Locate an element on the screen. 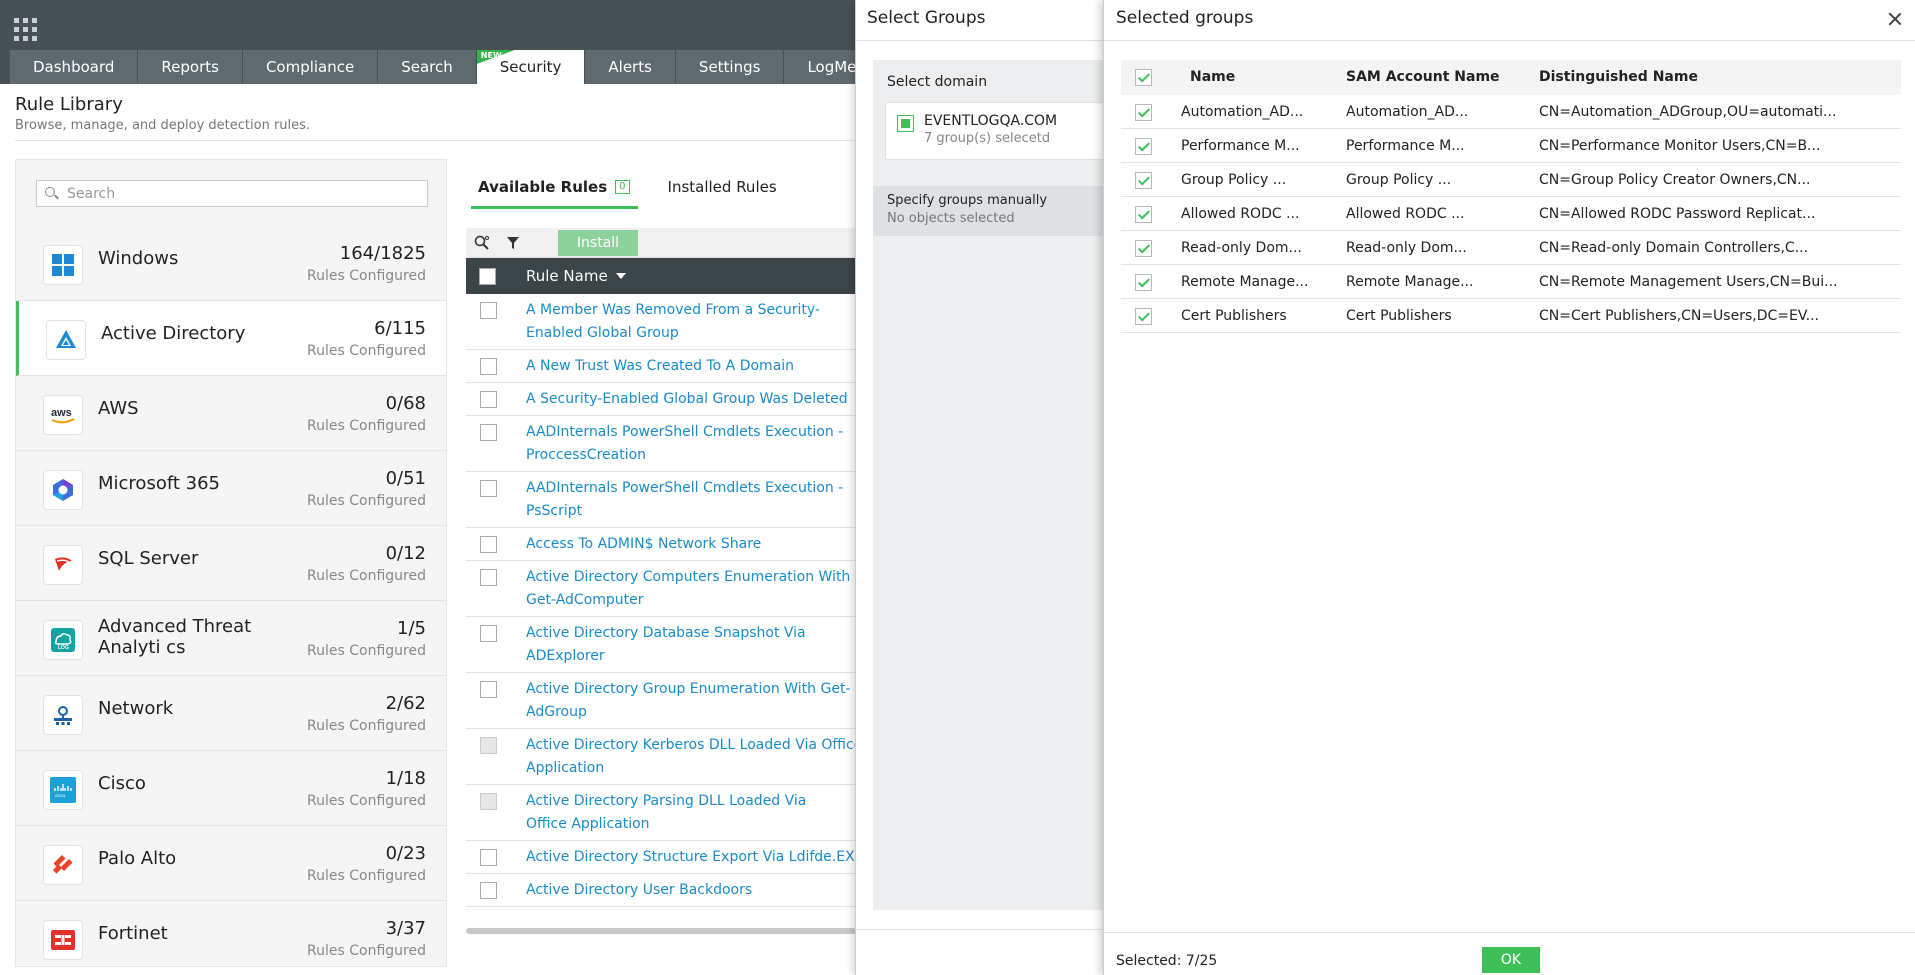 The width and height of the screenshot is (1915, 975). tab-label: Search is located at coordinates (427, 67).